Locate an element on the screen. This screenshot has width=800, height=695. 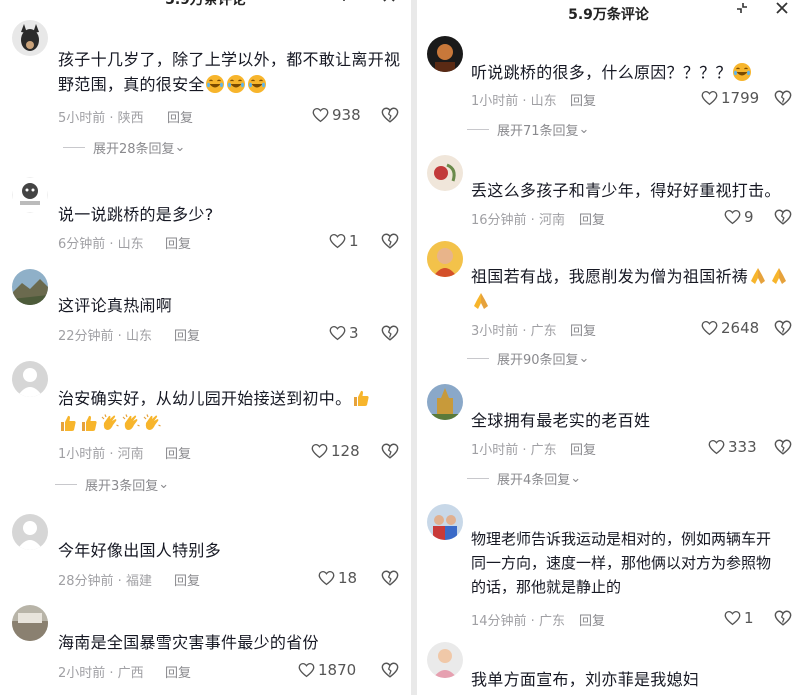
like-count: 938 is located at coordinates (346, 115).